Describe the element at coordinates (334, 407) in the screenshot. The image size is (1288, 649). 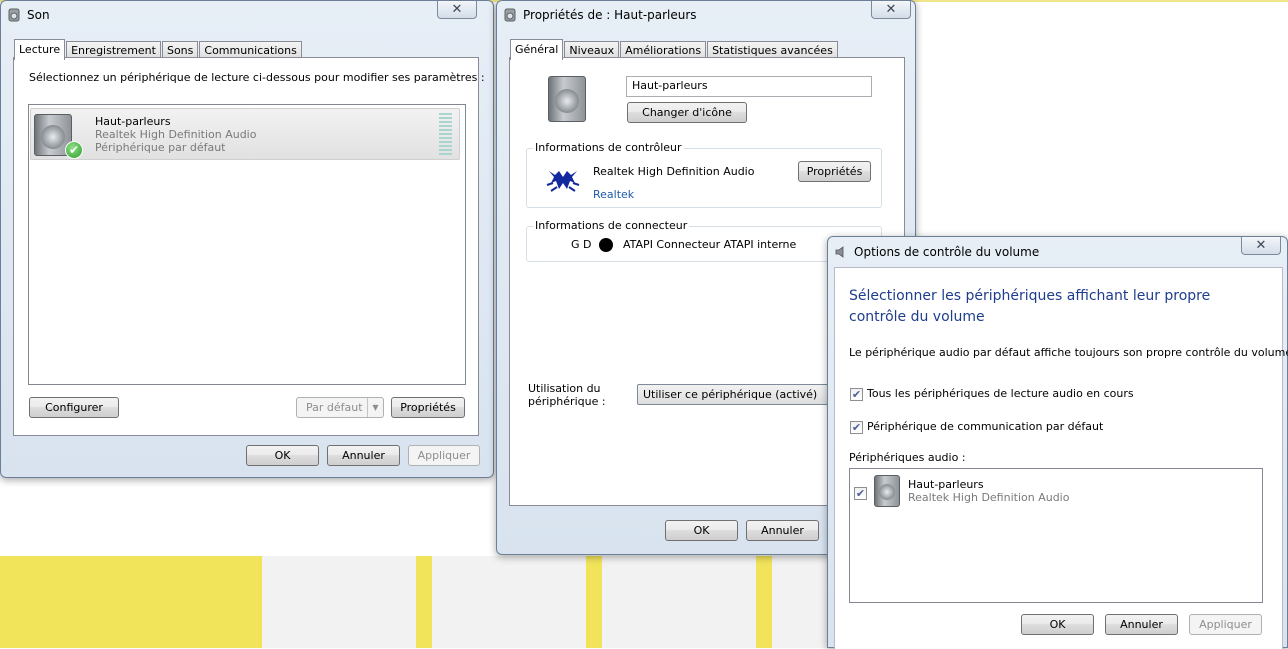
I see `set-default-label: Par défaut` at that location.